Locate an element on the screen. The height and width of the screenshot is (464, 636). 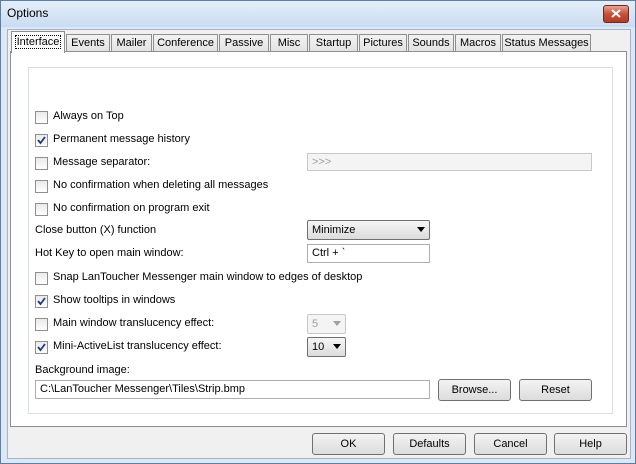
tab-macros: Macros is located at coordinates (478, 42).